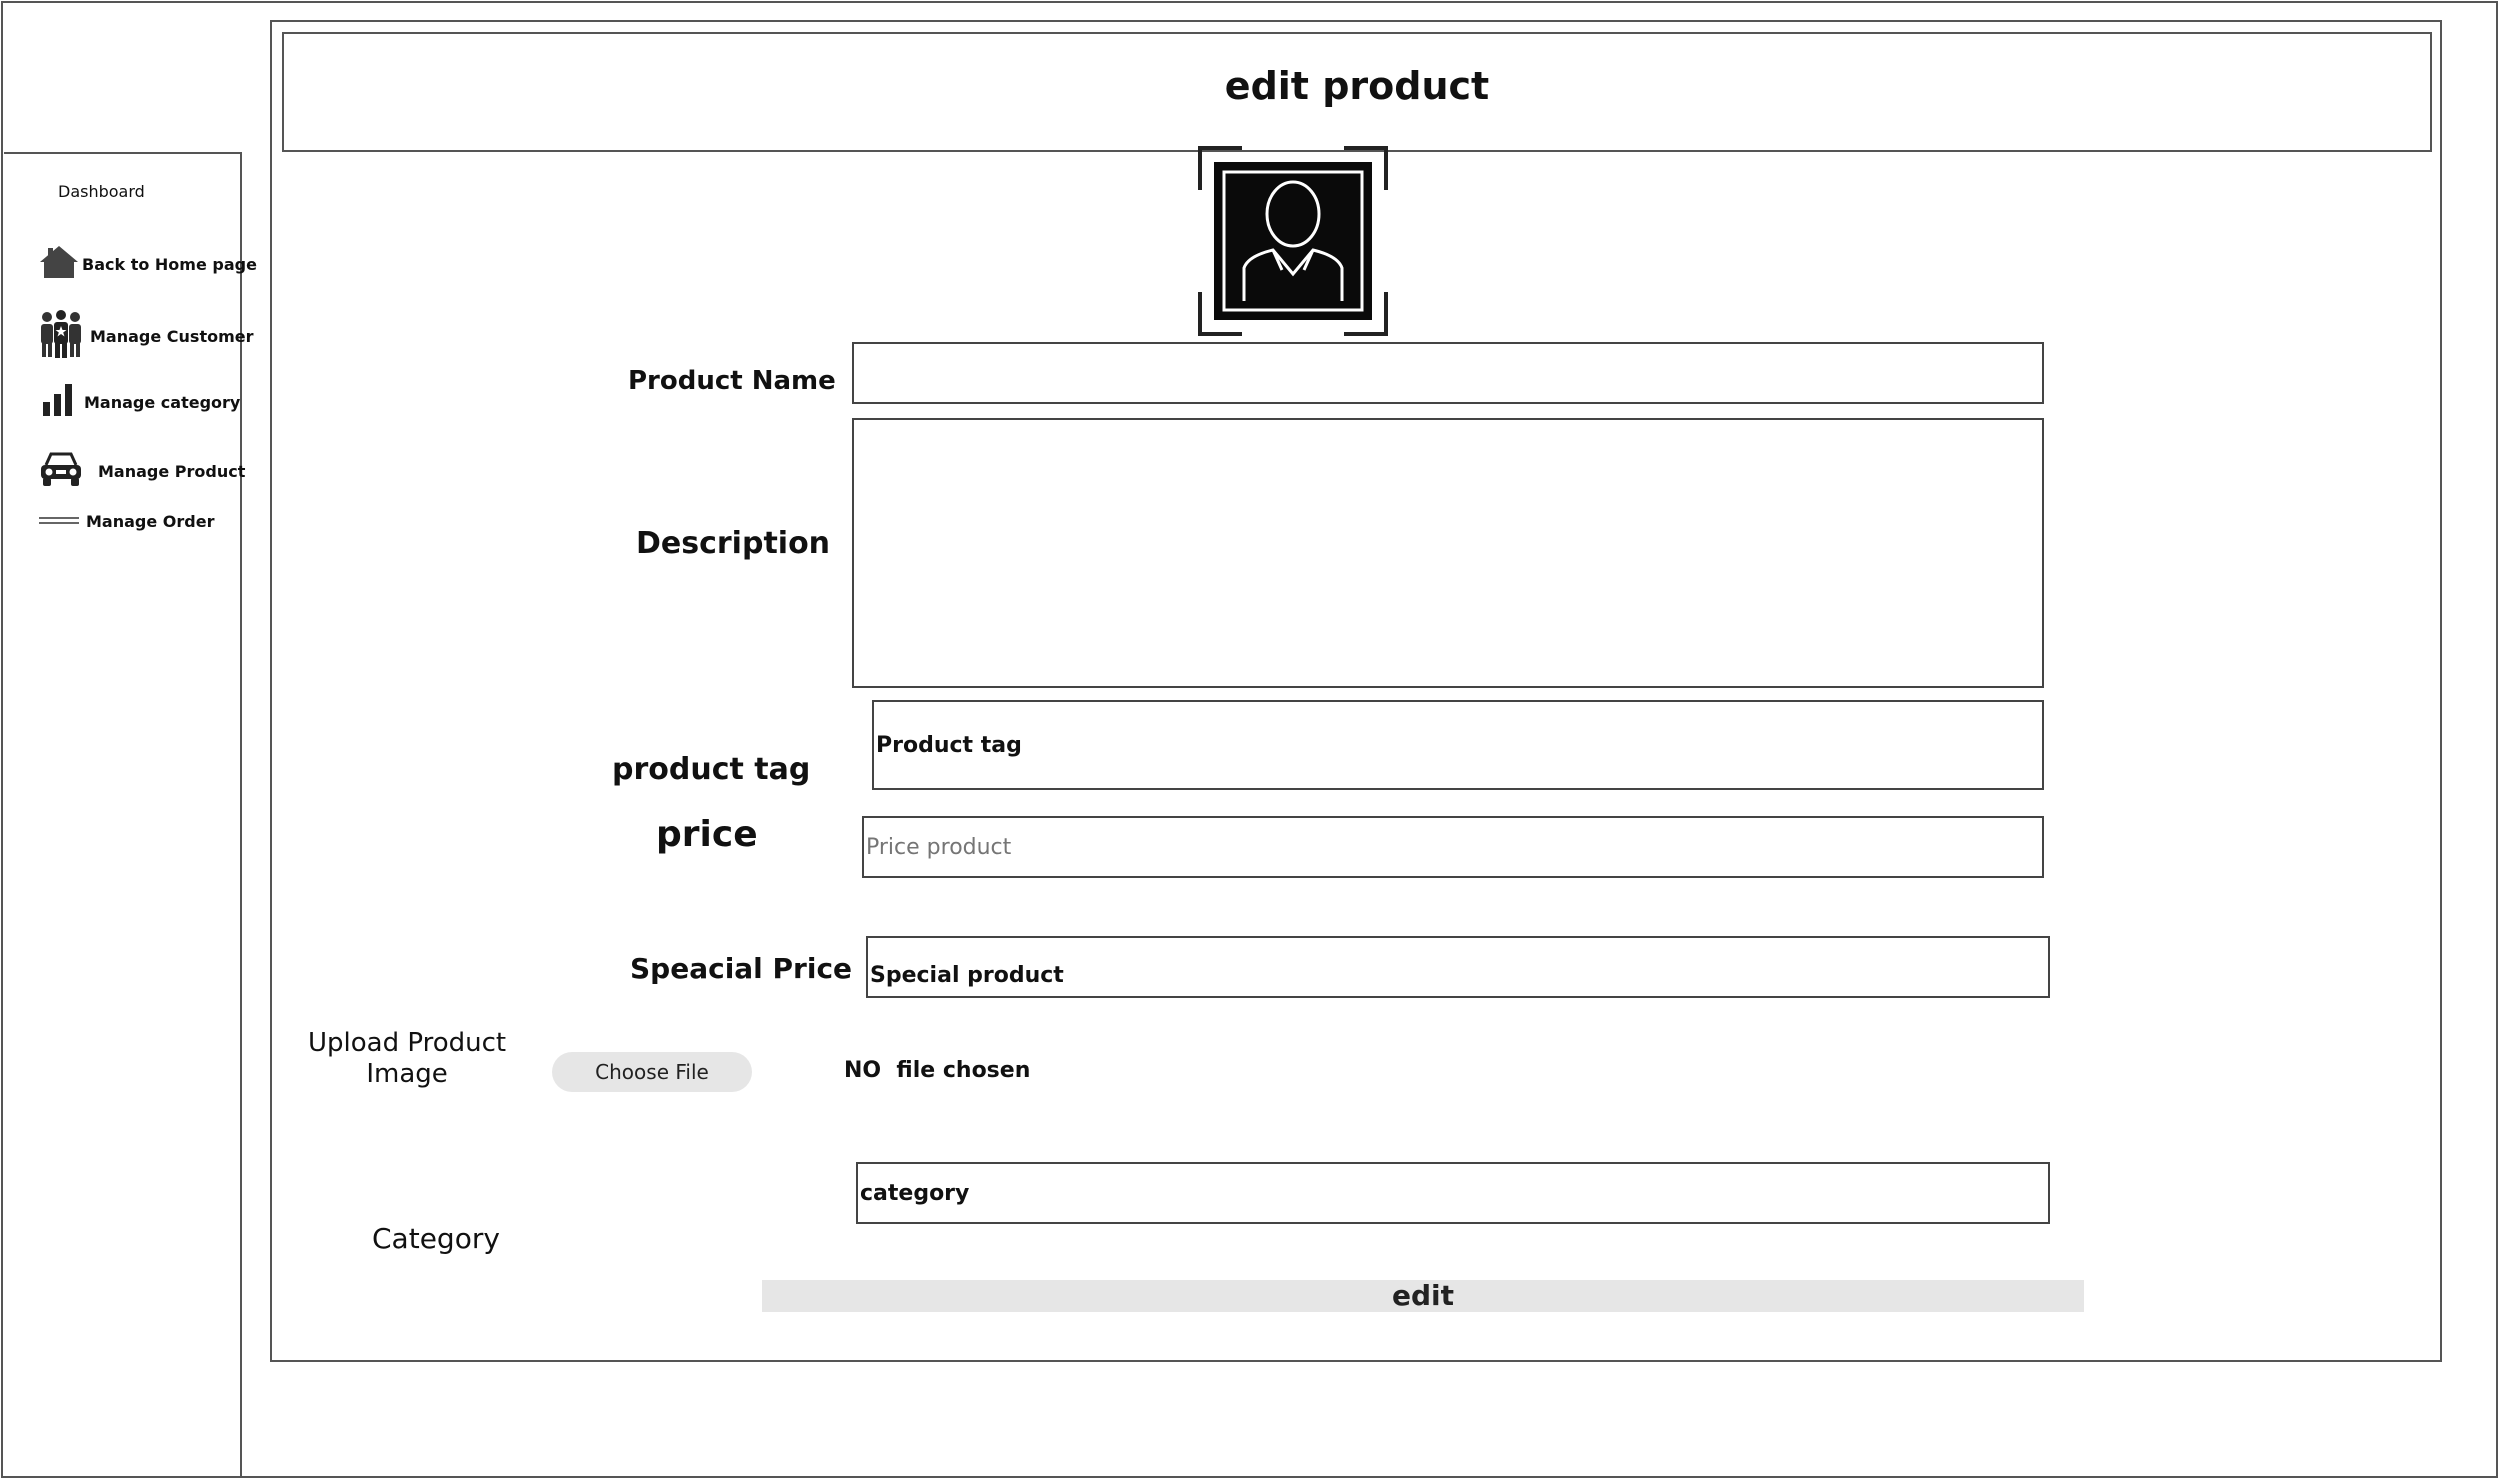 Image resolution: width=2501 pixels, height=1481 pixels. Describe the element at coordinates (1448, 373) in the screenshot. I see `product-name-input` at that location.